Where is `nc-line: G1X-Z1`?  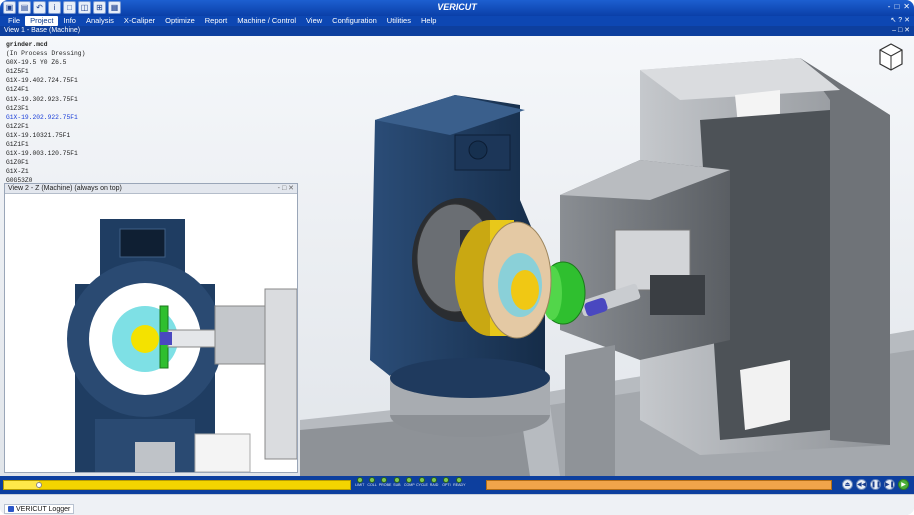
nc-line: G1X-Z1 is located at coordinates (17, 172).